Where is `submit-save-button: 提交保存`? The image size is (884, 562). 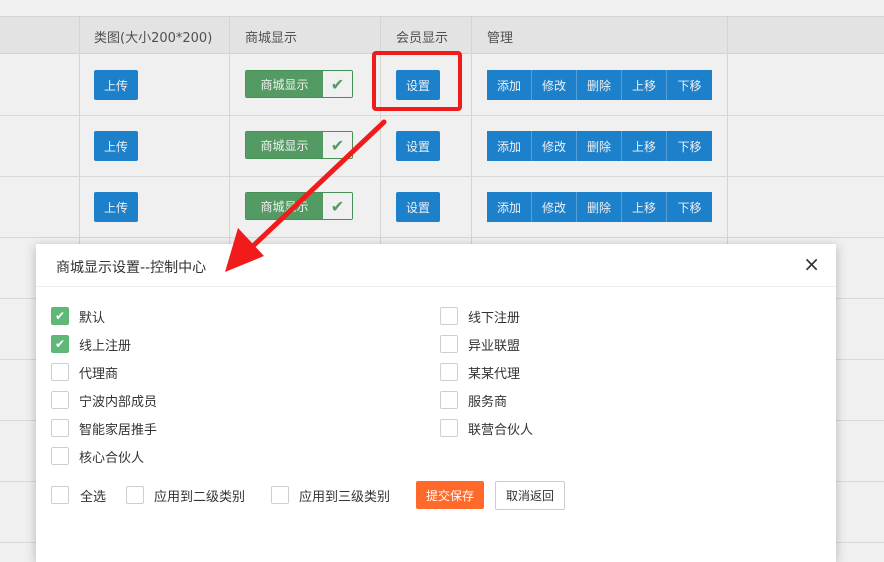 submit-save-button: 提交保存 is located at coordinates (450, 495).